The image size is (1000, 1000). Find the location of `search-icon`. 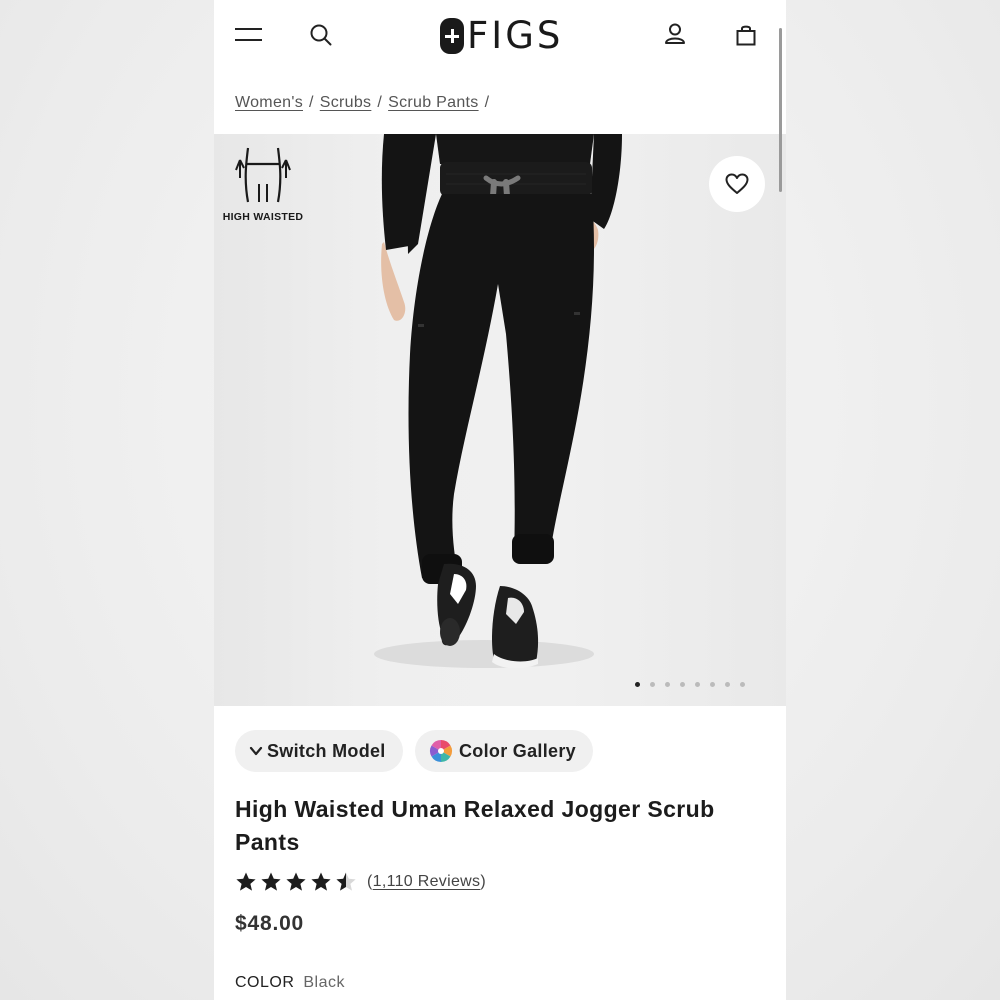

search-icon is located at coordinates (321, 35).